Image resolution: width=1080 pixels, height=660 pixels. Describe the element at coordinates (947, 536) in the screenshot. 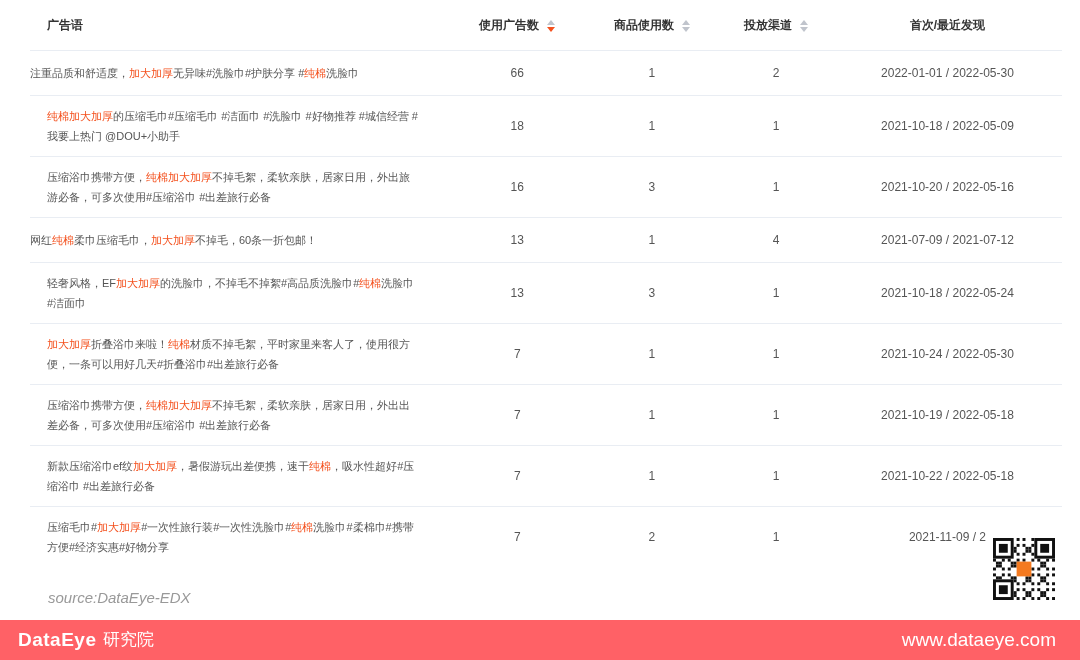

I see `date-range: 2021-11-09 / 2` at that location.